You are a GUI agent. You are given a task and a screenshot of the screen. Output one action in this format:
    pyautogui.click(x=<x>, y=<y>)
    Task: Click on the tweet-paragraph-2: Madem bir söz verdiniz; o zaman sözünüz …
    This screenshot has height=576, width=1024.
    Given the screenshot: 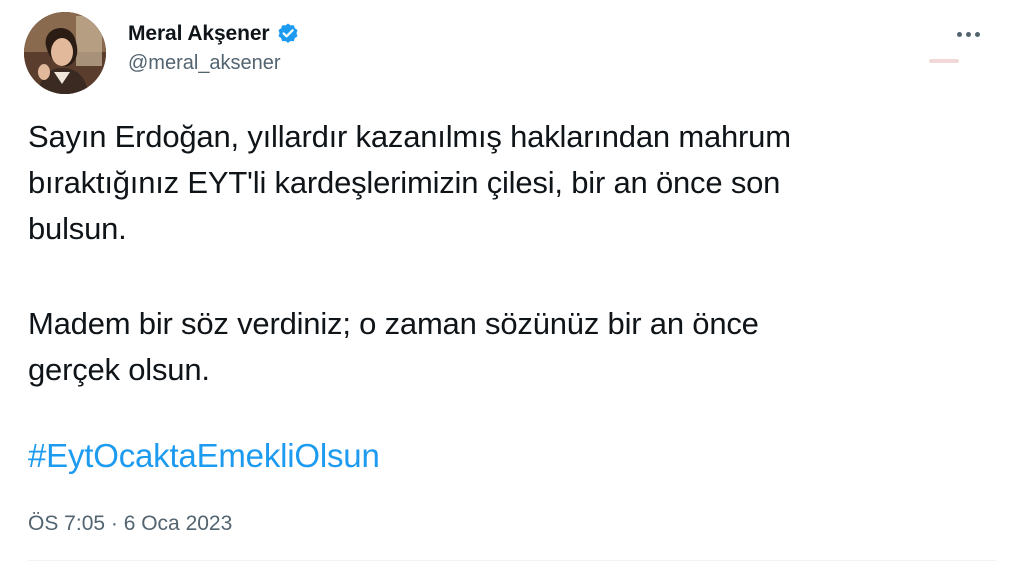 What is the action you would take?
    pyautogui.click(x=393, y=346)
    